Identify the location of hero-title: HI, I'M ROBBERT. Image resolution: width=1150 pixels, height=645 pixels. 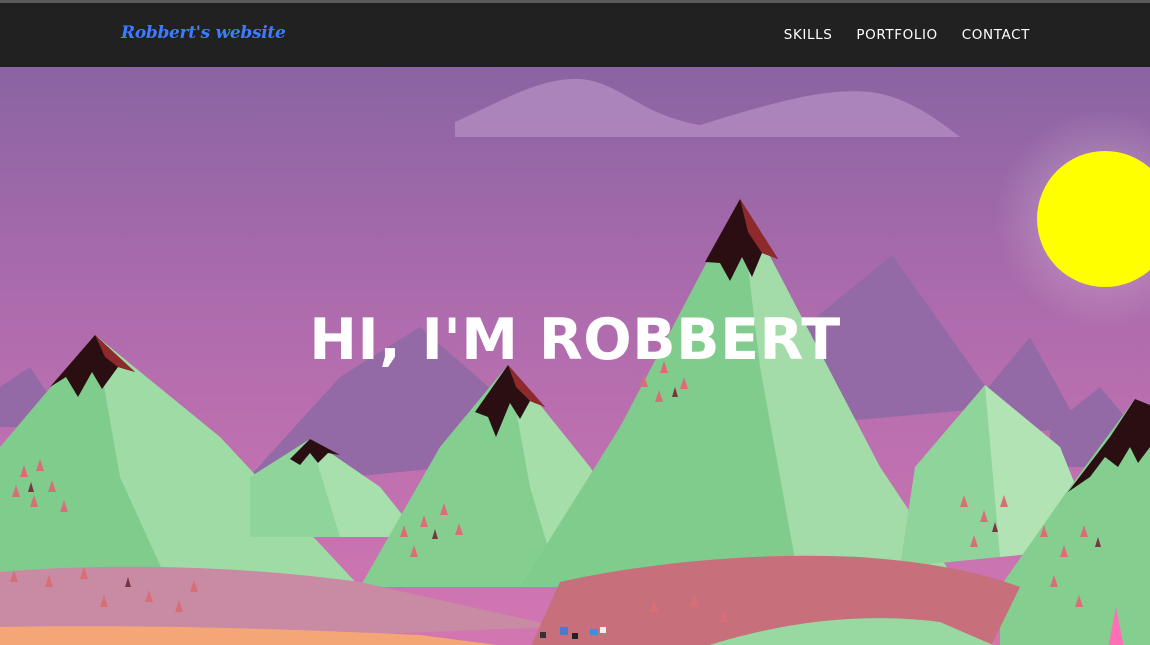
(575, 340).